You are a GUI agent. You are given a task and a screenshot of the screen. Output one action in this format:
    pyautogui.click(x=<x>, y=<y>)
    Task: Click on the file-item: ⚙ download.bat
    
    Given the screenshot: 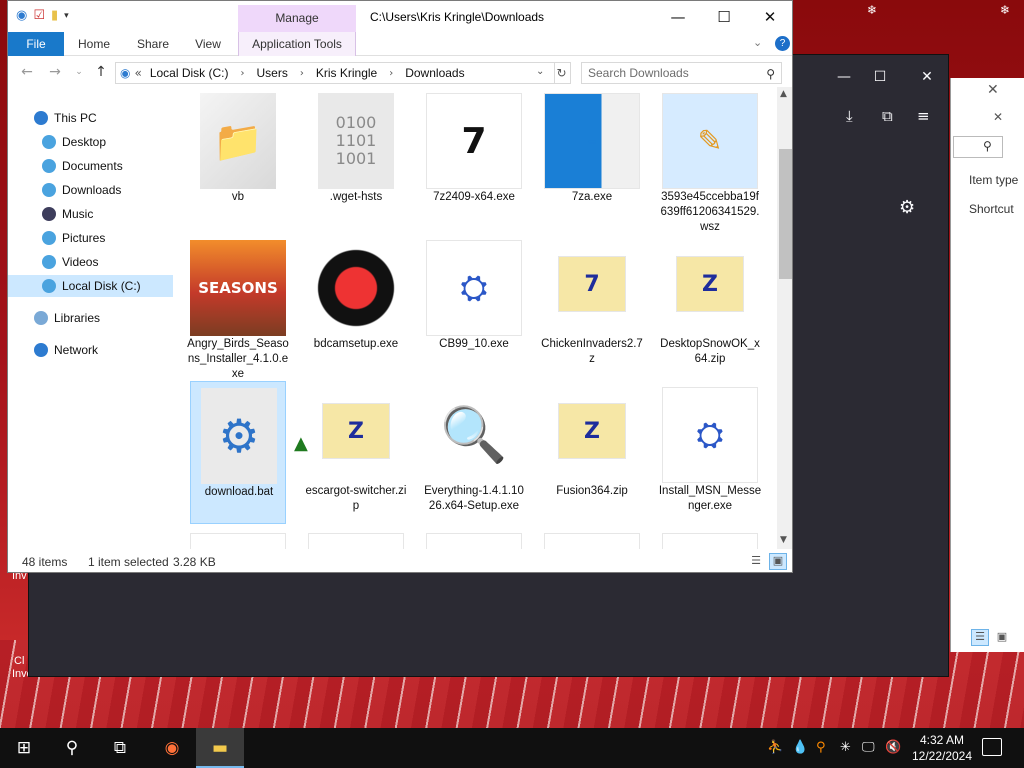 What is the action you would take?
    pyautogui.click(x=238, y=452)
    